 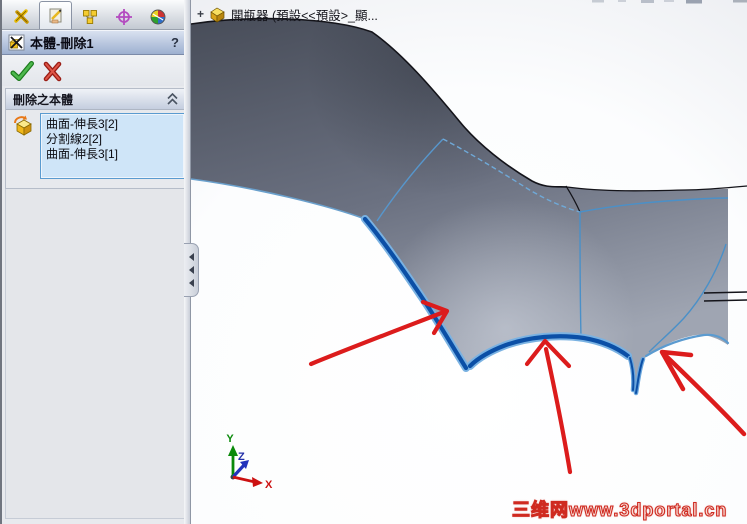 What do you see at coordinates (203, 14) in the screenshot?
I see `tree-expand-icon: +` at bounding box center [203, 14].